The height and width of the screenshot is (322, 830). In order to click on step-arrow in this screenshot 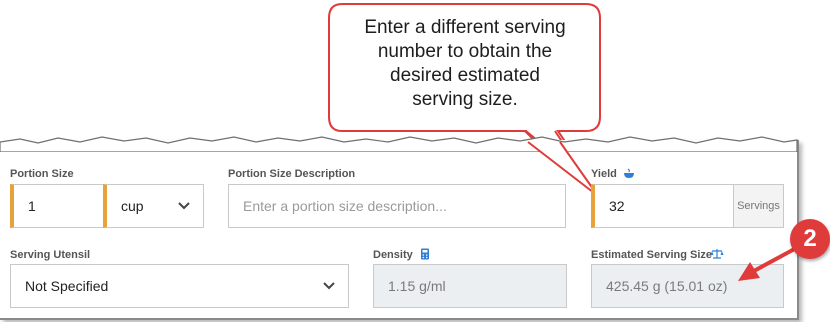, I will do `click(769, 262)`.